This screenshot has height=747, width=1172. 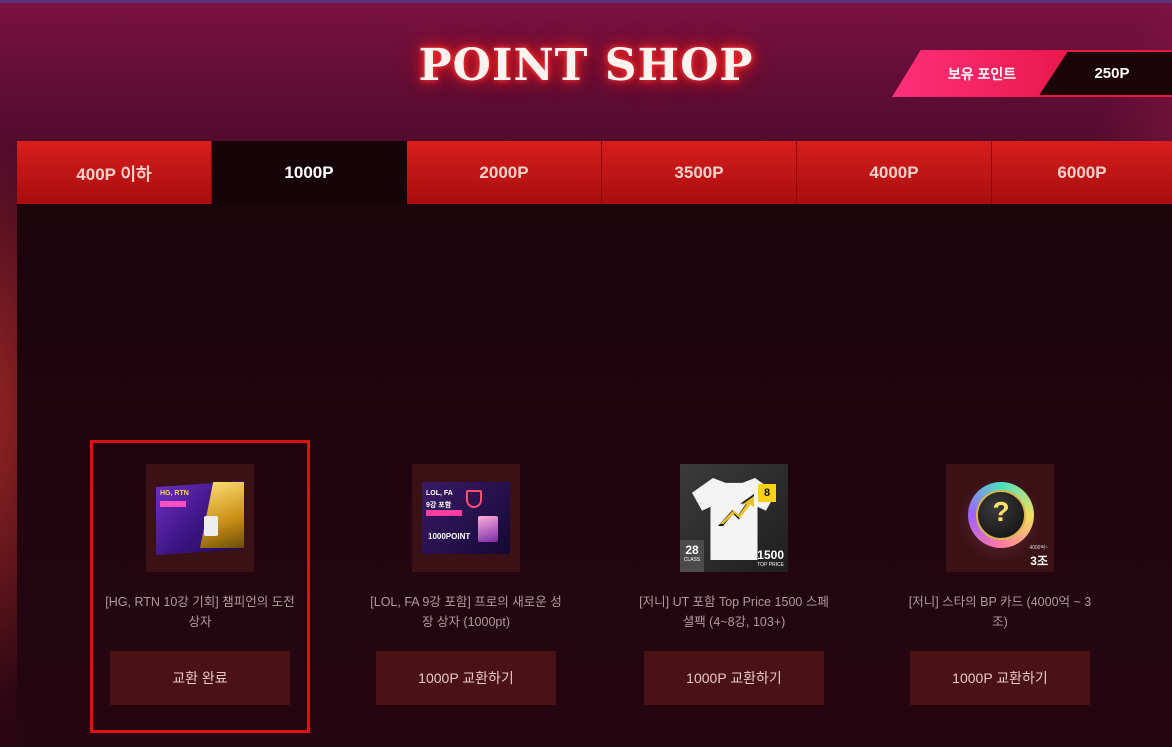 I want to click on tab-4000p: 4000P, so click(x=894, y=172).